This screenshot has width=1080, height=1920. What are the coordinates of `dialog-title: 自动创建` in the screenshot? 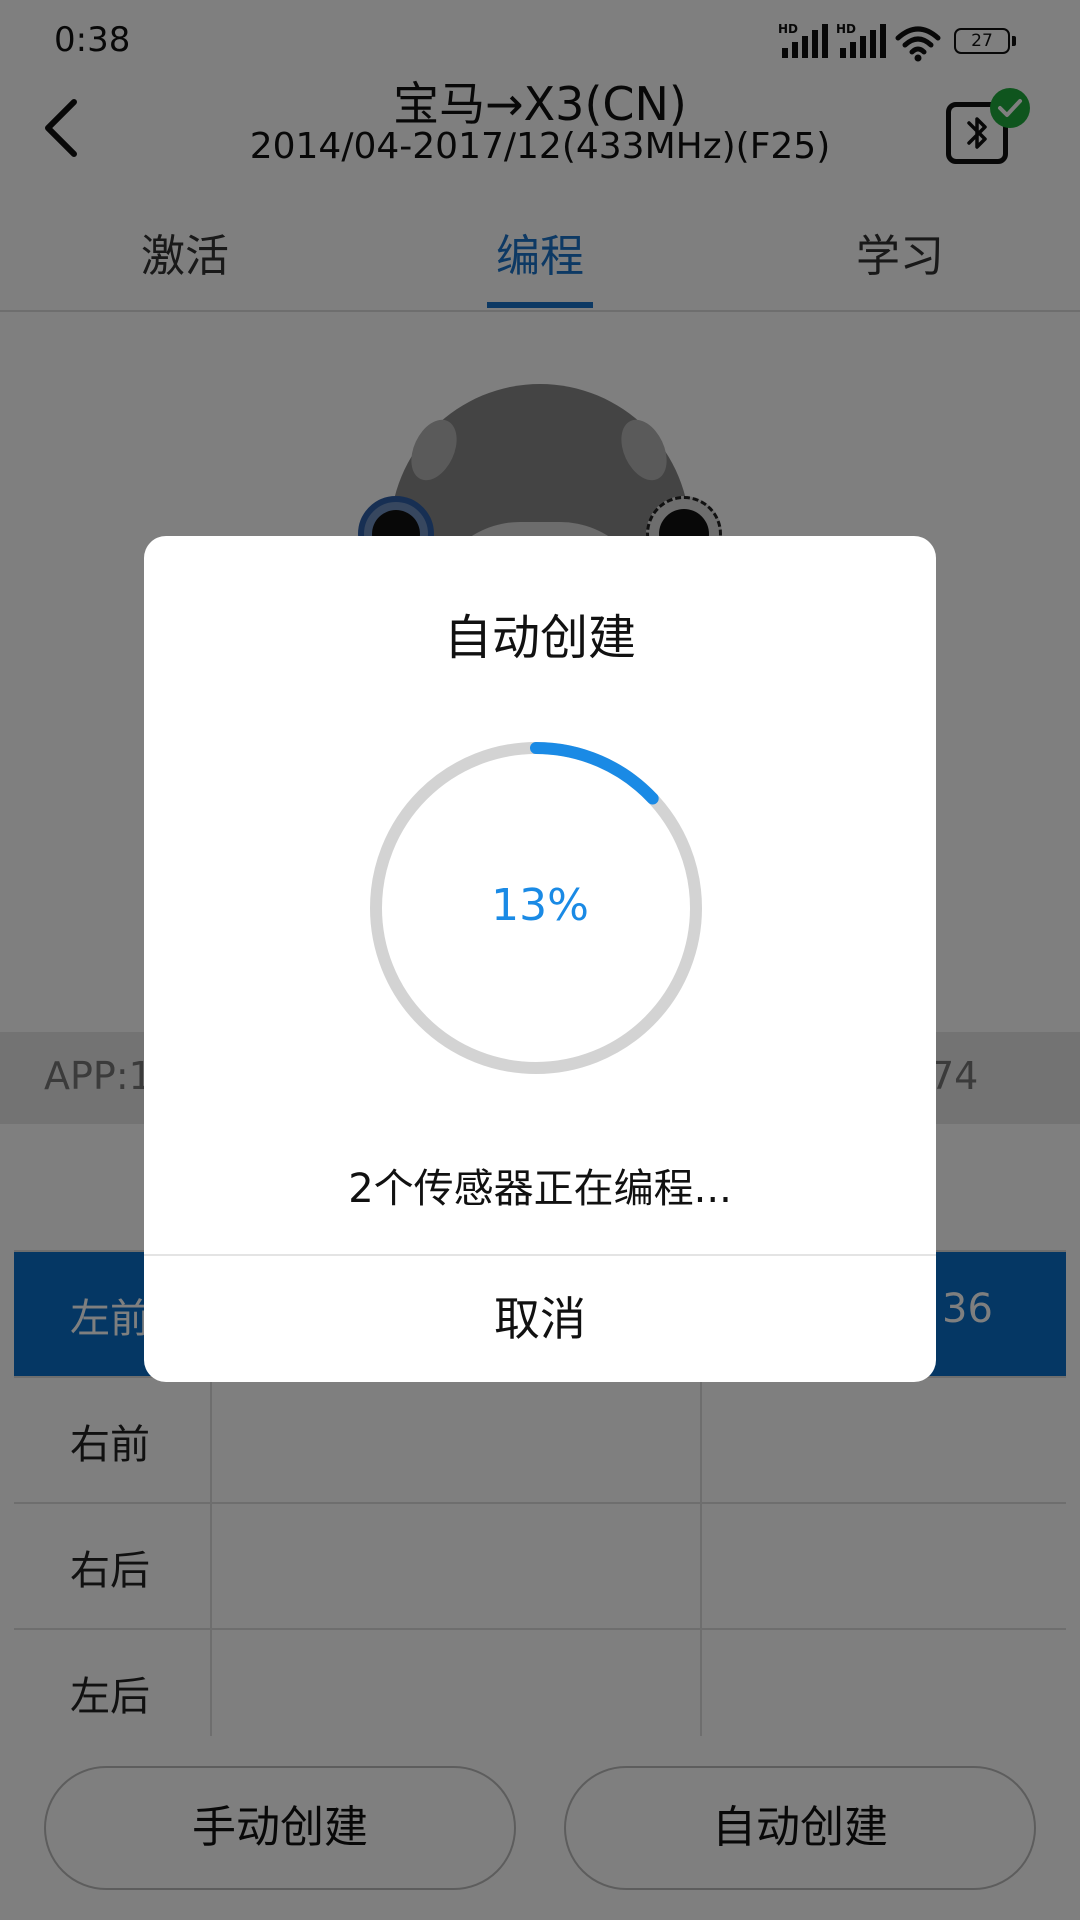 It's located at (539, 638).